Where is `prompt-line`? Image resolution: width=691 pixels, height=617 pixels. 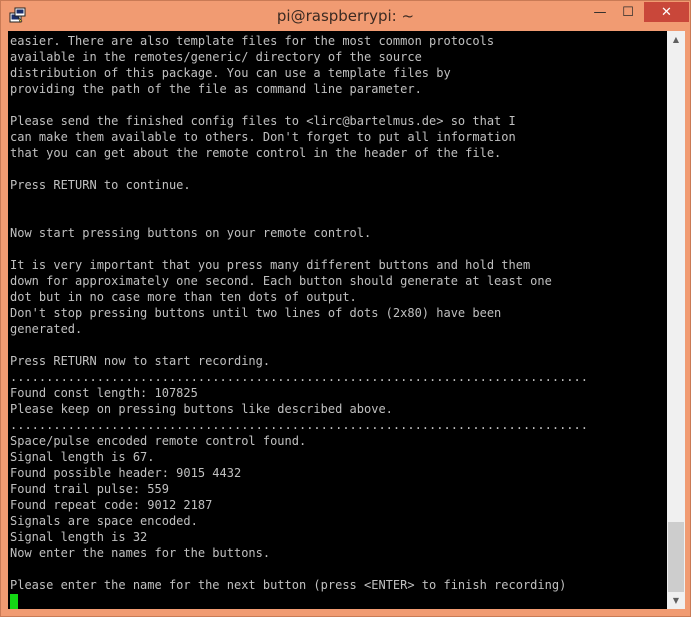 prompt-line is located at coordinates (299, 601).